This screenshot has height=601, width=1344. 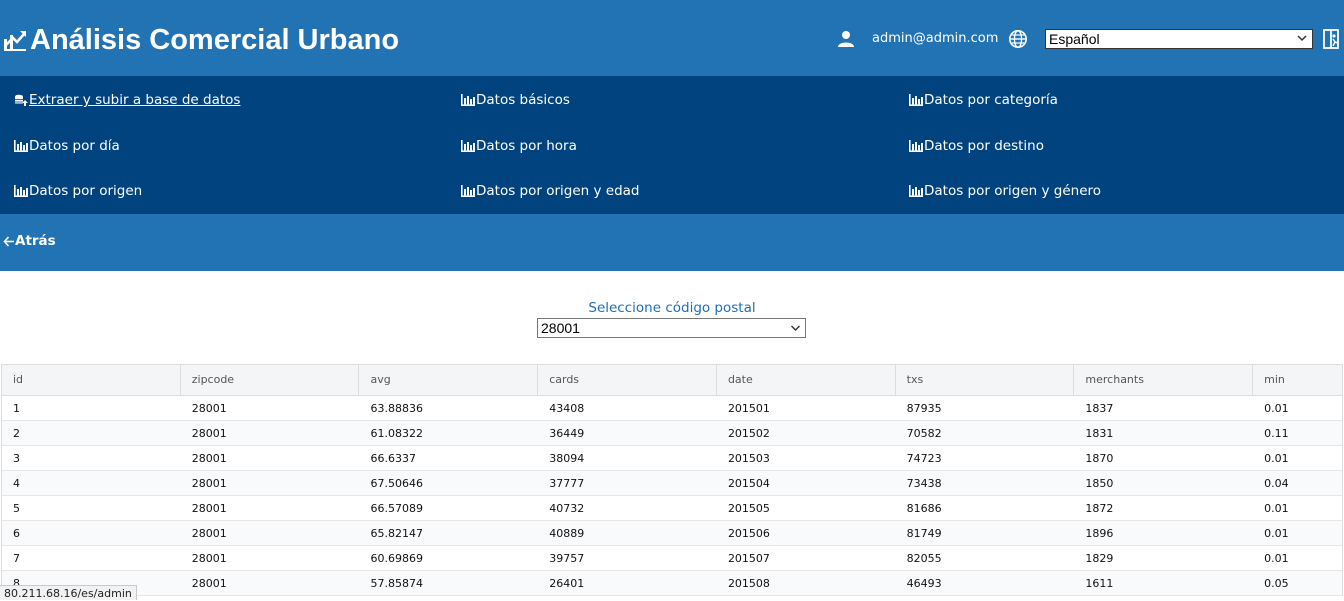 What do you see at coordinates (396, 433) in the screenshot?
I see `table-cell-avg: 61.08322` at bounding box center [396, 433].